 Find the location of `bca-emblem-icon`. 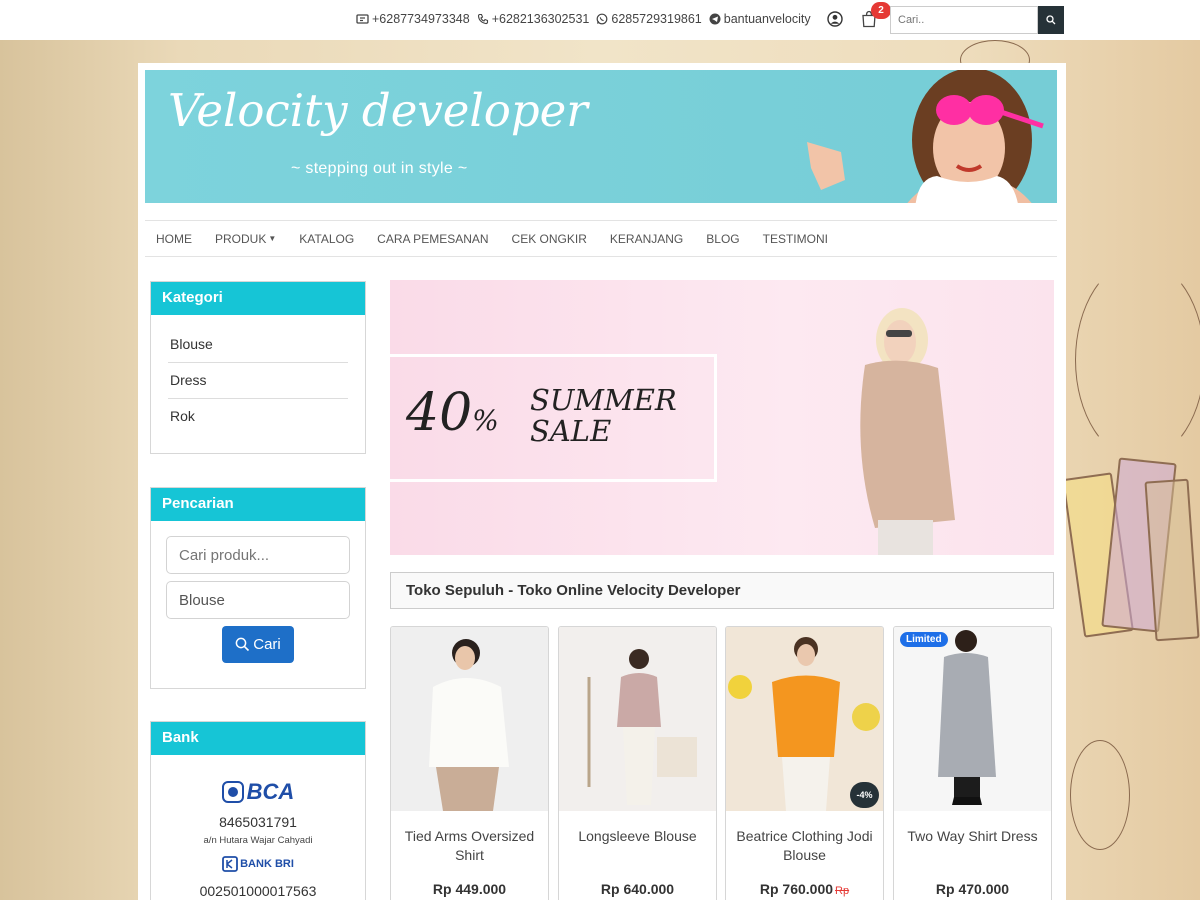

bca-emblem-icon is located at coordinates (232, 792).